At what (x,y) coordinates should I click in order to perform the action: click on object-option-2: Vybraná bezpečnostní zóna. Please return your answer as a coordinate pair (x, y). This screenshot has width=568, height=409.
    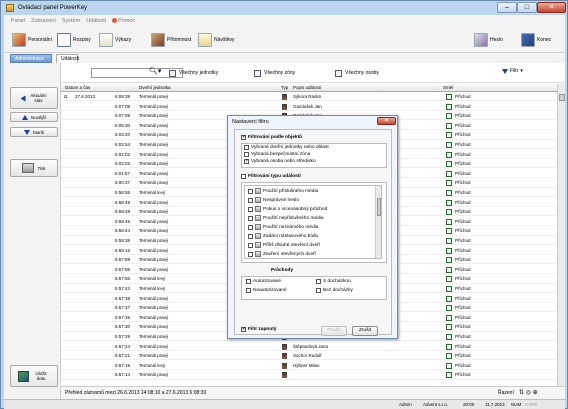
    Looking at the image, I should click on (277, 154).